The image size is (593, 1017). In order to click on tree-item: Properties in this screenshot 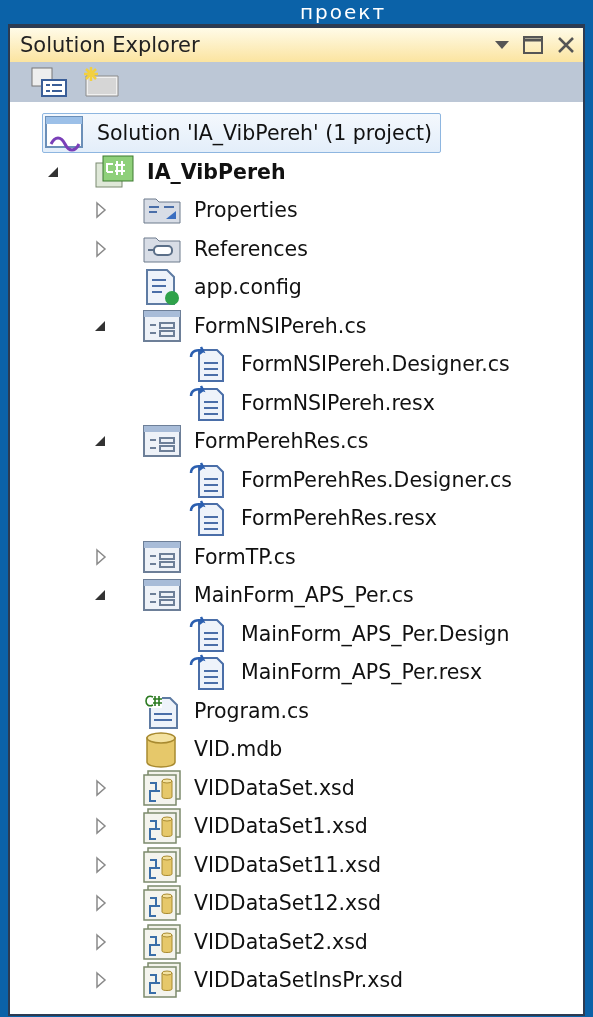, I will do `click(223, 210)`.